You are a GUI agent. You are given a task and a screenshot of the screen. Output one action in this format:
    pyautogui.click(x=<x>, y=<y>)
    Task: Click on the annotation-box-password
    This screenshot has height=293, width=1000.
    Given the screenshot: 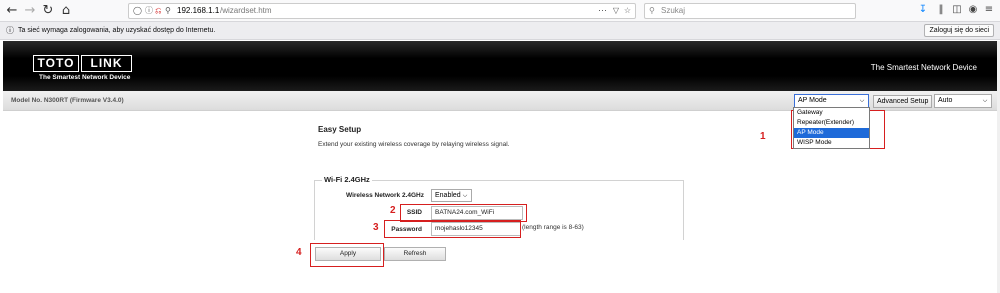 What is the action you would take?
    pyautogui.click(x=452, y=229)
    